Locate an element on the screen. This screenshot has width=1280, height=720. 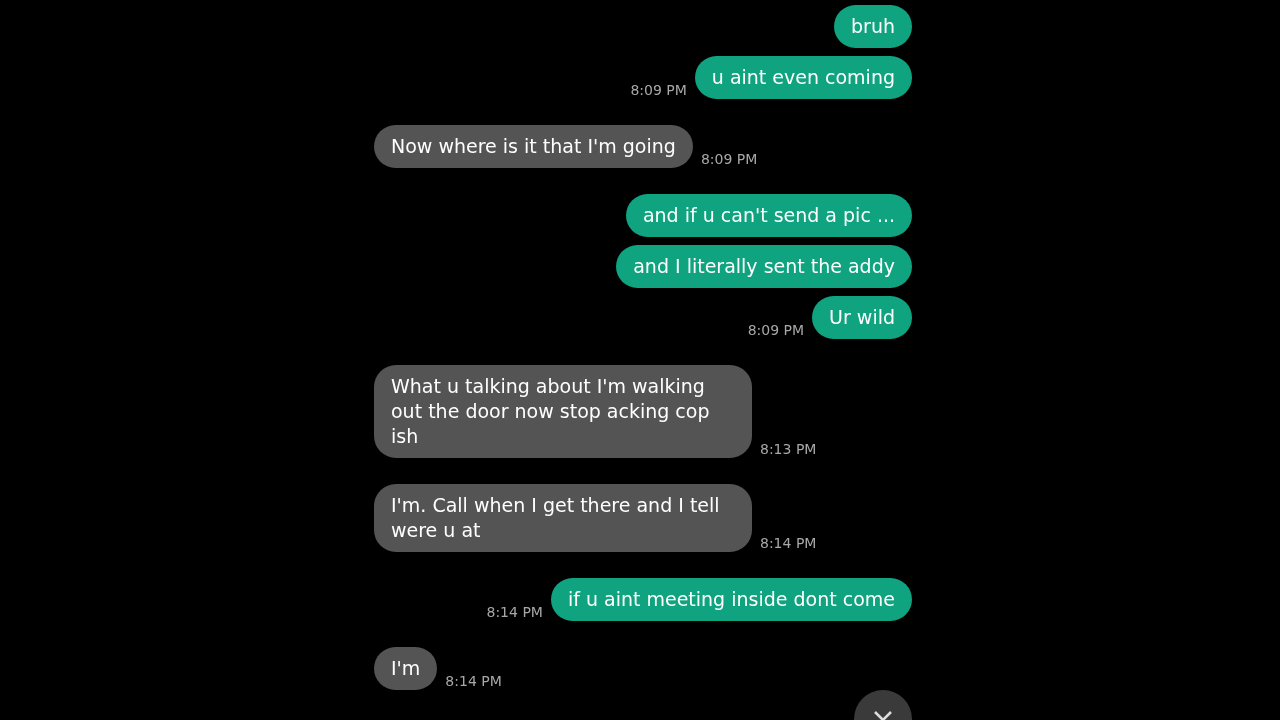
message-bubble: Ur wild is located at coordinates (862, 317).